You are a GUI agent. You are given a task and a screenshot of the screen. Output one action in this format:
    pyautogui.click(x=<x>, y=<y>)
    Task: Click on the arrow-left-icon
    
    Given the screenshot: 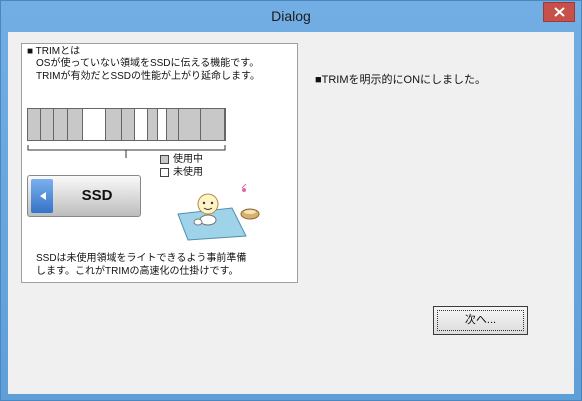 What is the action you would take?
    pyautogui.click(x=43, y=196)
    